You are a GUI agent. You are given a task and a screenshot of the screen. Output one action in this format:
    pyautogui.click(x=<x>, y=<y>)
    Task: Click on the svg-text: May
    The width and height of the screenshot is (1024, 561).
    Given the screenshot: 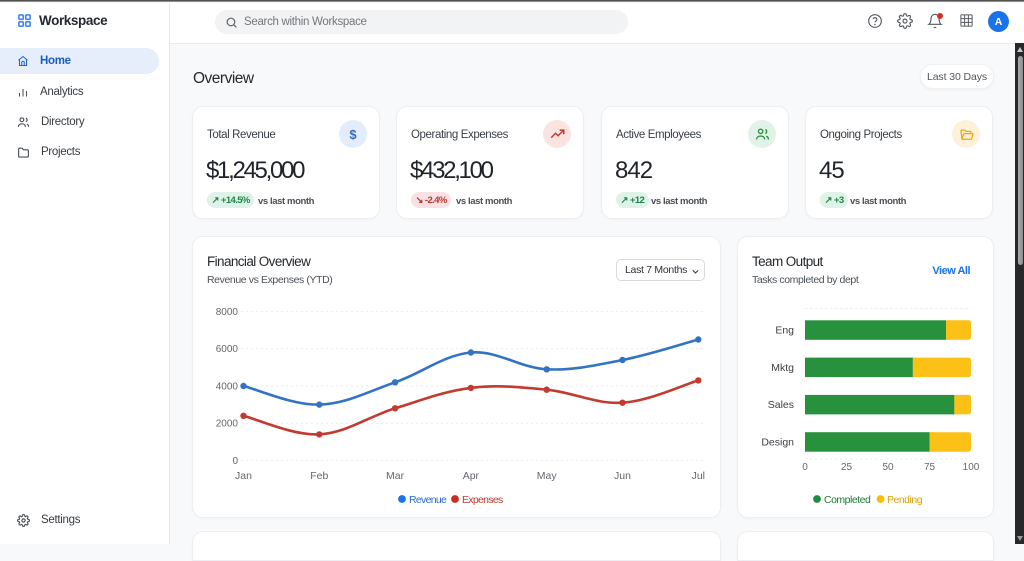 What is the action you would take?
    pyautogui.click(x=547, y=476)
    